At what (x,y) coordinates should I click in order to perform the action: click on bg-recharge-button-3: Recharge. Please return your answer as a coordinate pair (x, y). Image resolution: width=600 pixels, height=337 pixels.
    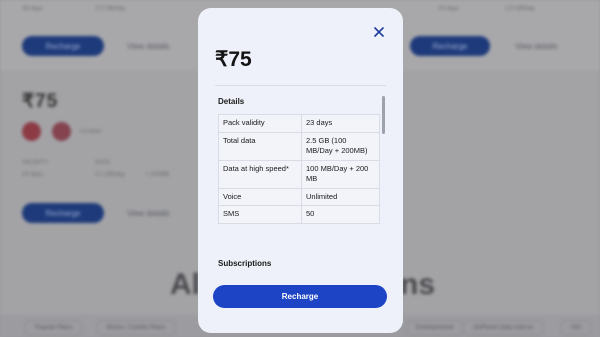
    Looking at the image, I should click on (63, 213).